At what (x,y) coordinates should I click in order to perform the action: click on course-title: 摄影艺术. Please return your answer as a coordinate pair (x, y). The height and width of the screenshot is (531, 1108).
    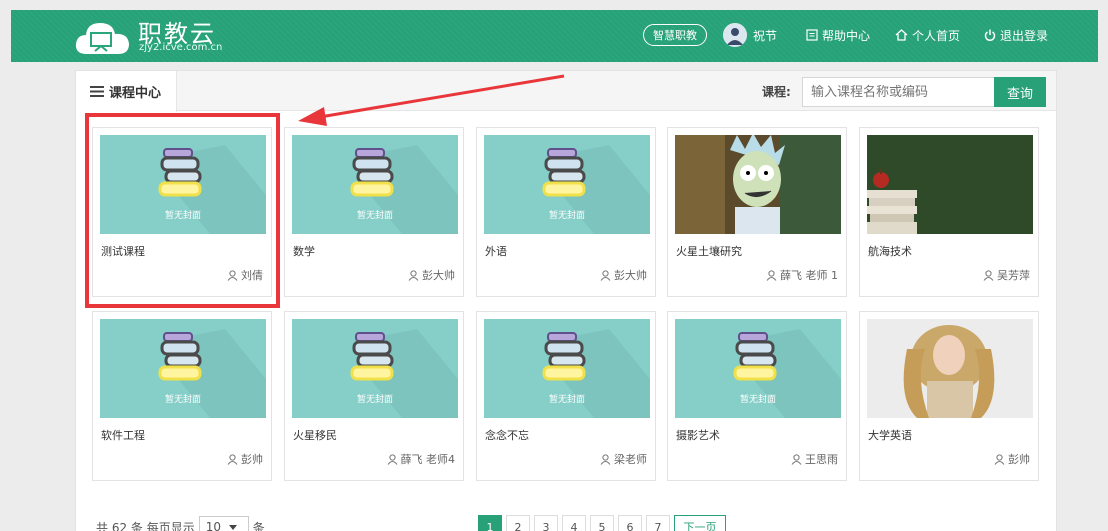
    Looking at the image, I should click on (698, 435).